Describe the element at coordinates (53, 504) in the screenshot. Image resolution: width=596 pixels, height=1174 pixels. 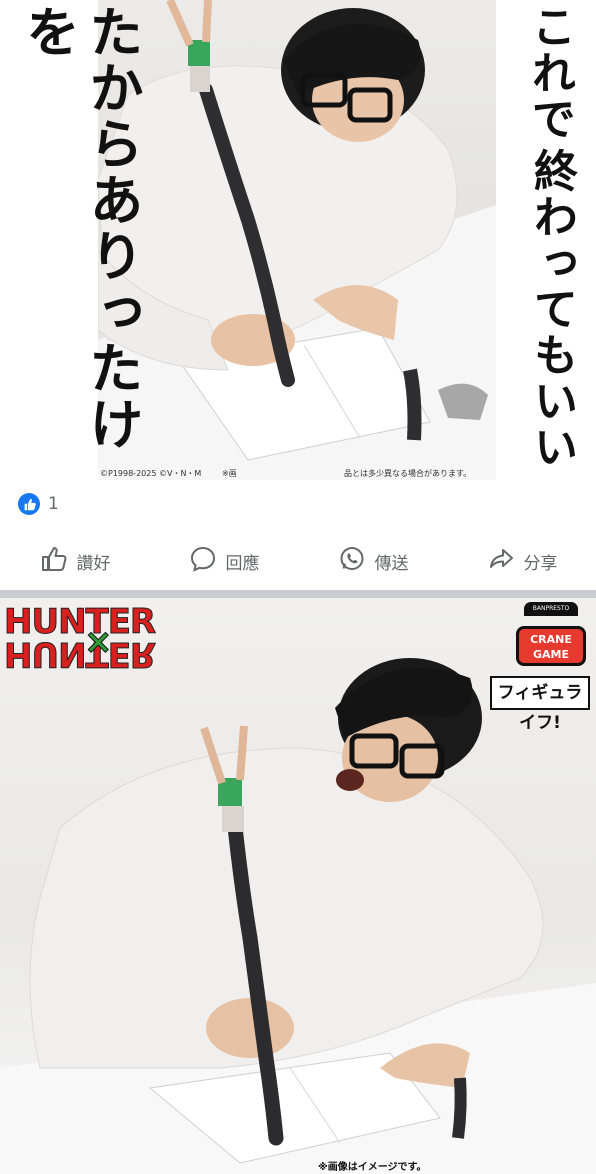
I see `reaction-count: 1` at that location.